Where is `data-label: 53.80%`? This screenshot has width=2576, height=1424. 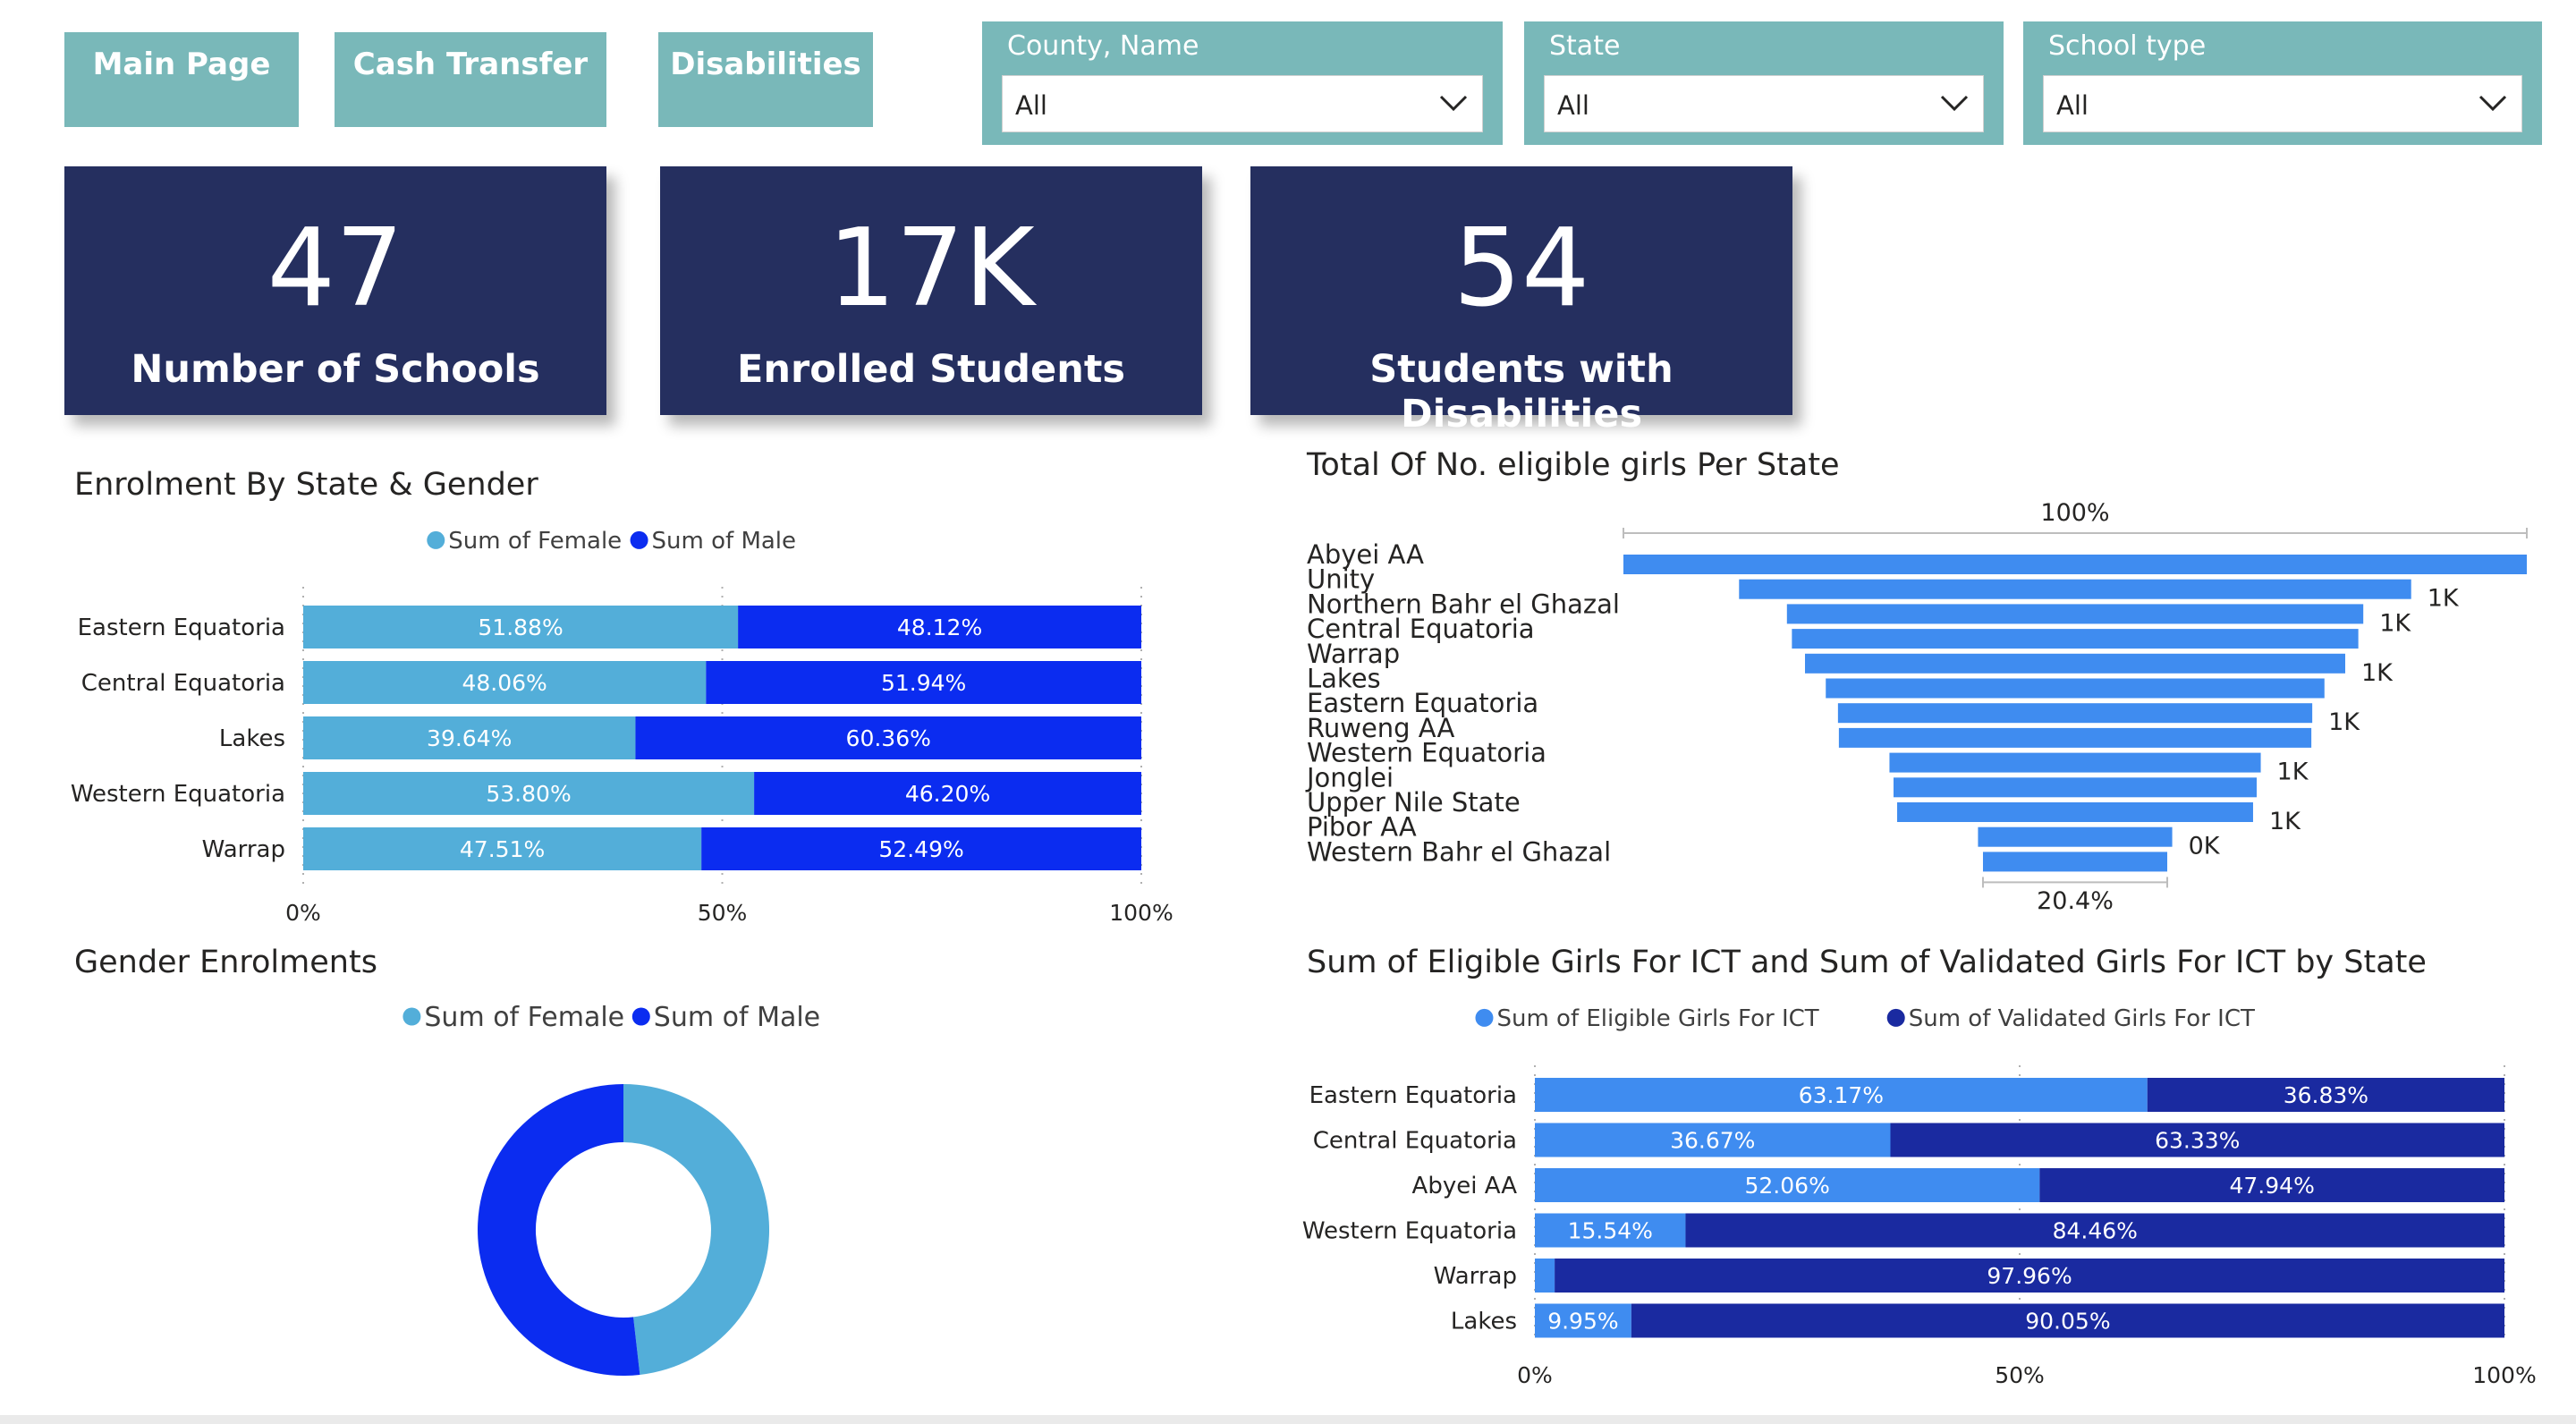 data-label: 53.80% is located at coordinates (528, 794).